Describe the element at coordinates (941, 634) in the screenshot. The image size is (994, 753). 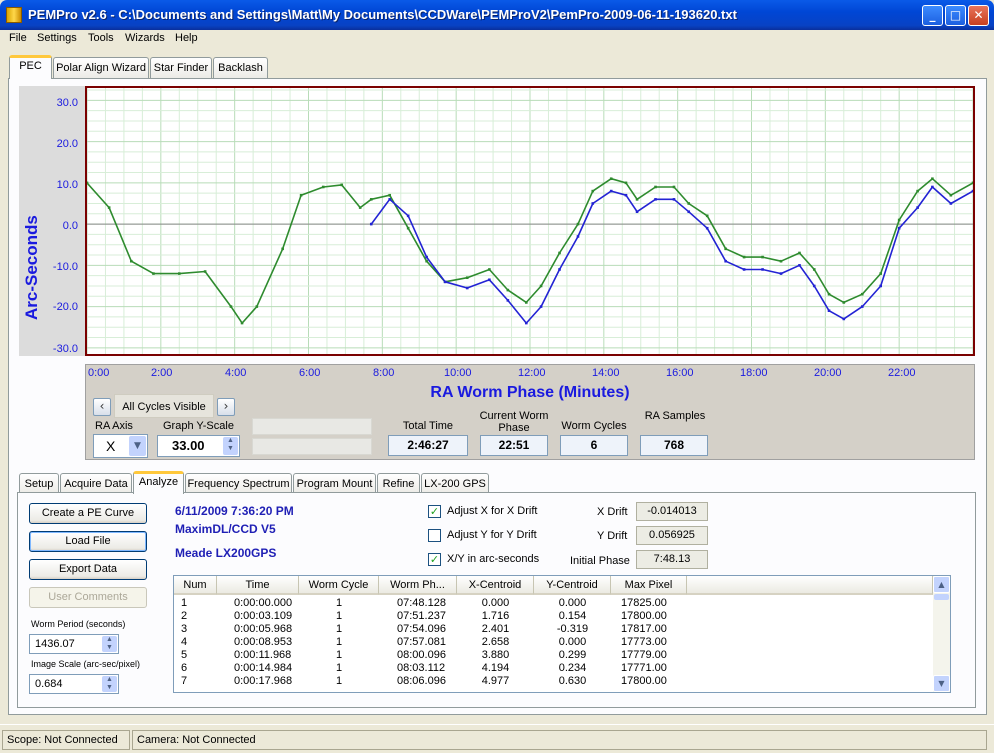
I see `vertical-scrollbar: ▲ ▼` at that location.